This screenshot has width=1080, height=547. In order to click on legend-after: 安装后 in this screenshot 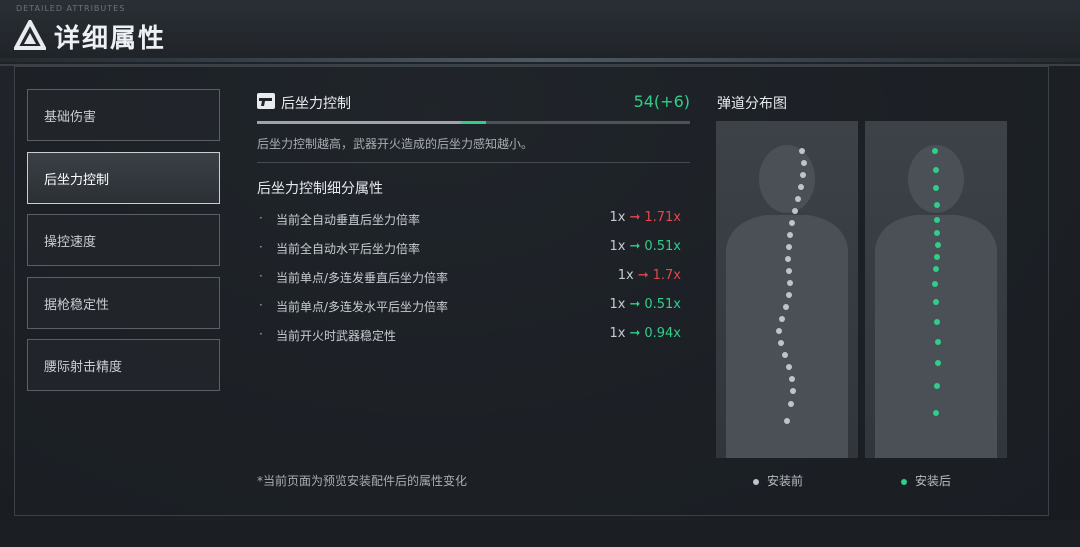, I will do `click(926, 480)`.